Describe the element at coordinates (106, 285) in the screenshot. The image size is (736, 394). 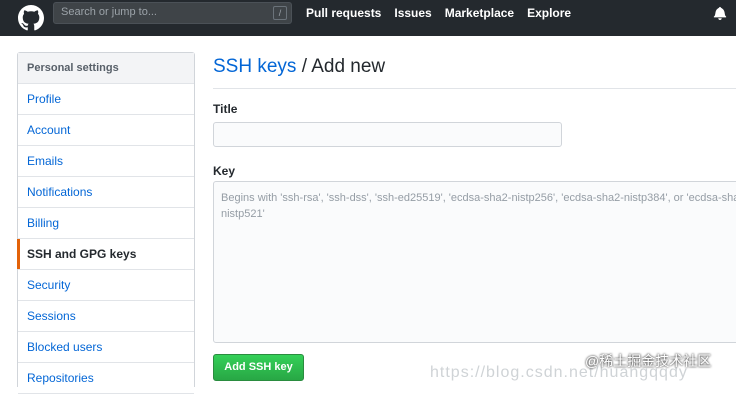
I see `sidebar-item-security: Security` at that location.